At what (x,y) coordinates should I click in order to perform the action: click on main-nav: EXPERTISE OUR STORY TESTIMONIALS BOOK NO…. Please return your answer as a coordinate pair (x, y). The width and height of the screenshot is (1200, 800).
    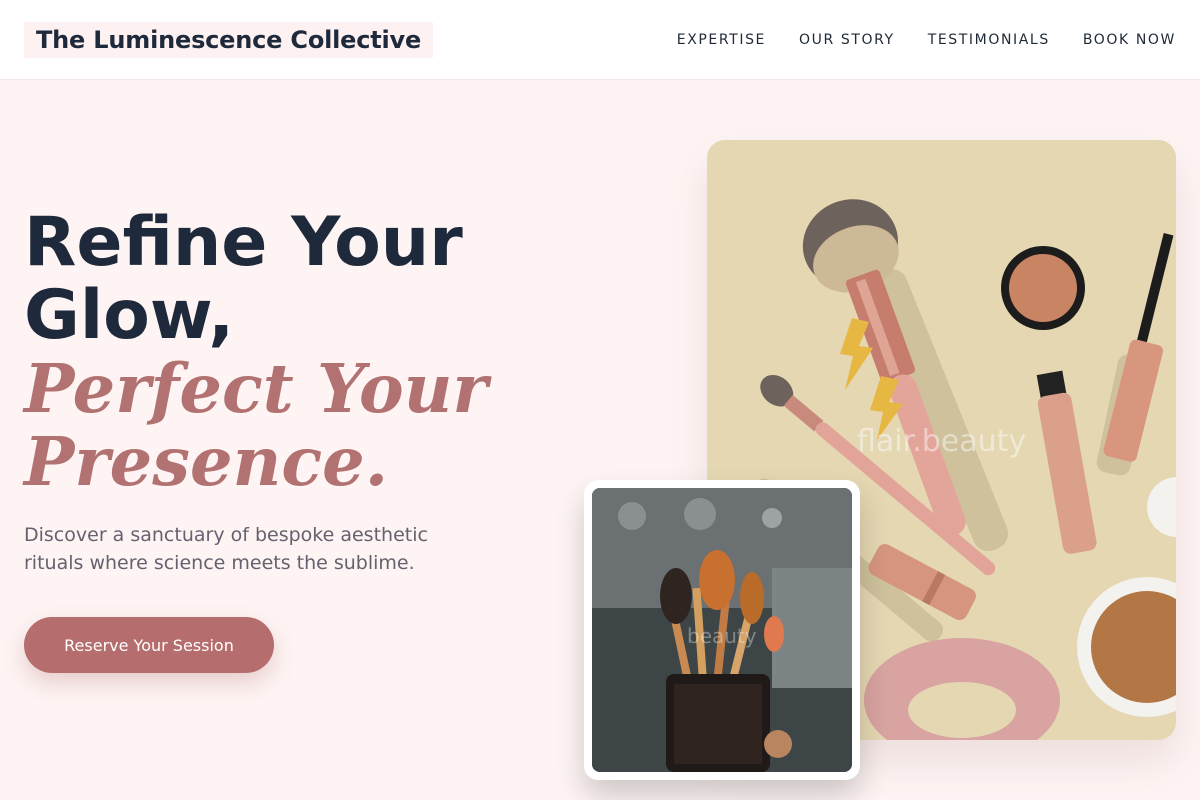
    Looking at the image, I should click on (926, 40).